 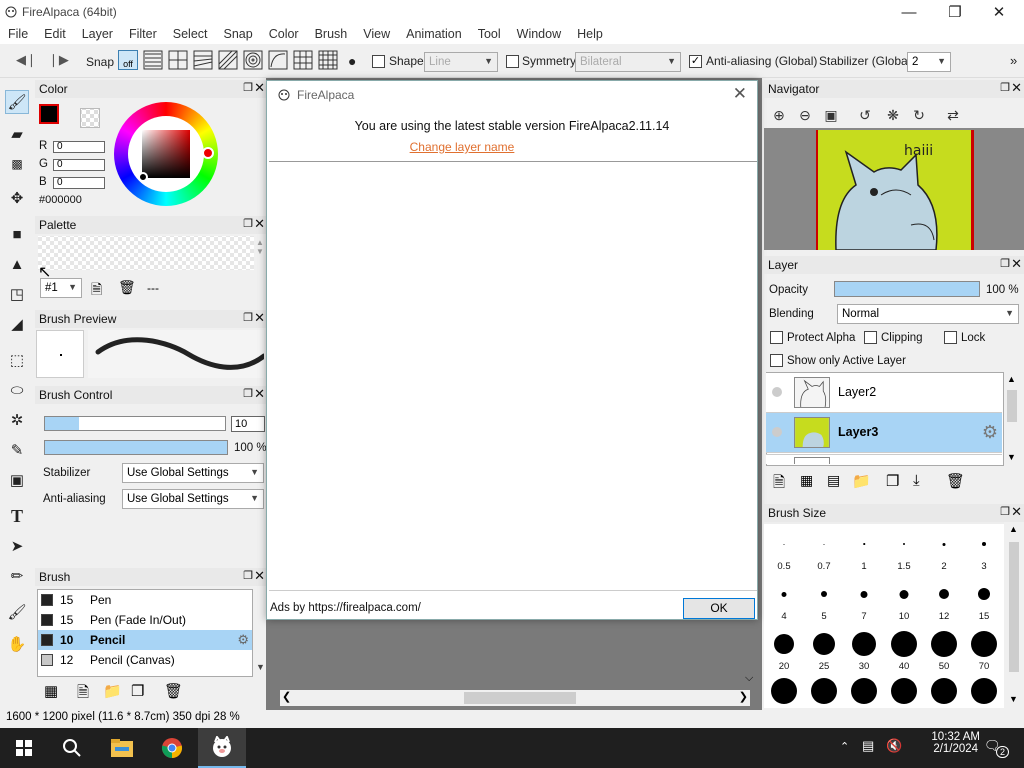 What do you see at coordinates (784, 649) in the screenshot?
I see `brush-size-cell: 20` at bounding box center [784, 649].